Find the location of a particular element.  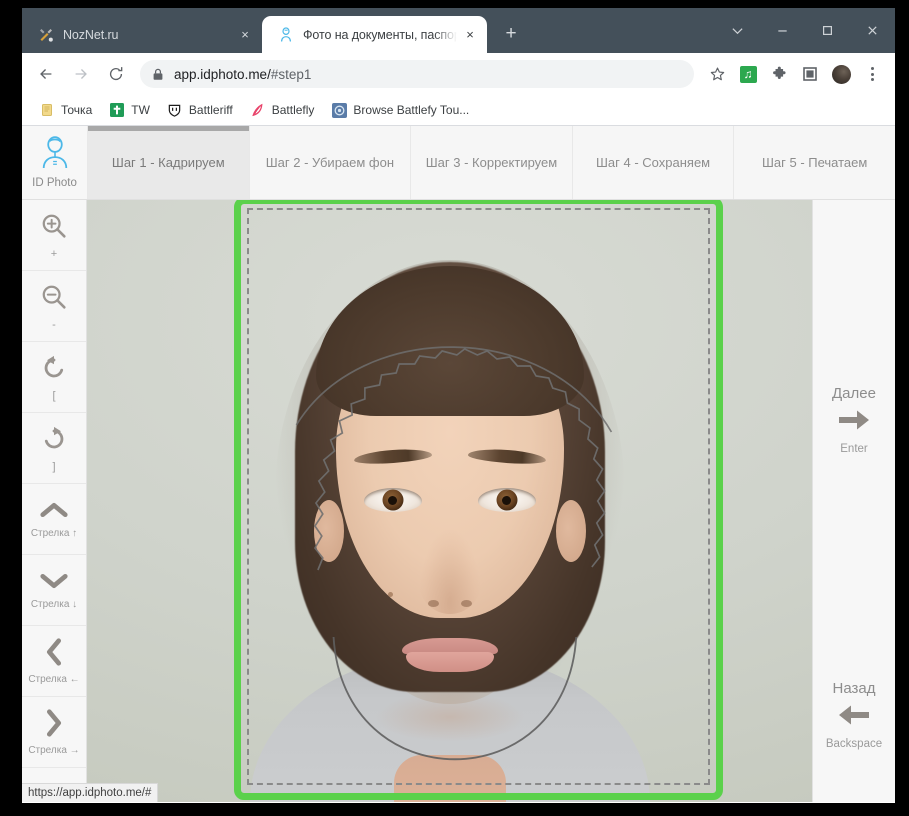

window-controls is located at coordinates (805, 30).